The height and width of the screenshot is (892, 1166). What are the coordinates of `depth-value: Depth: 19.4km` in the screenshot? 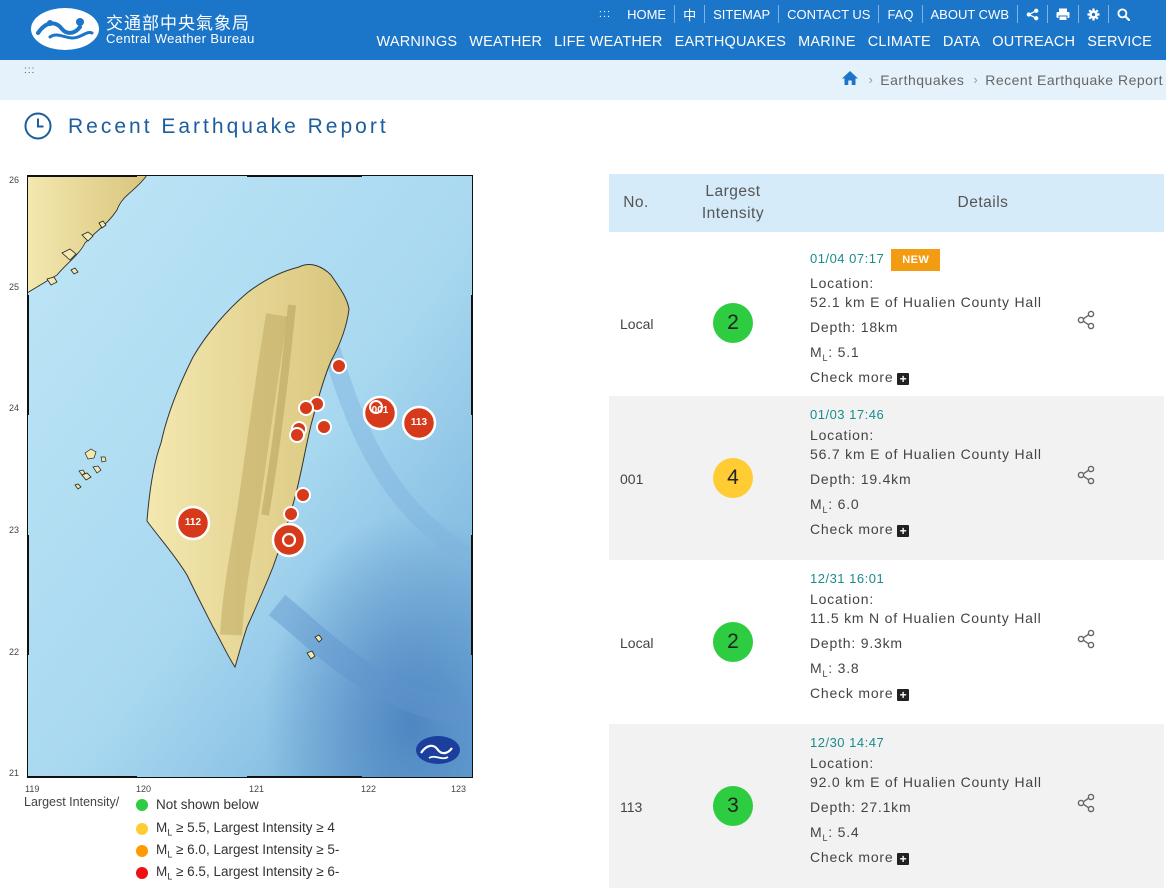 It's located at (861, 479).